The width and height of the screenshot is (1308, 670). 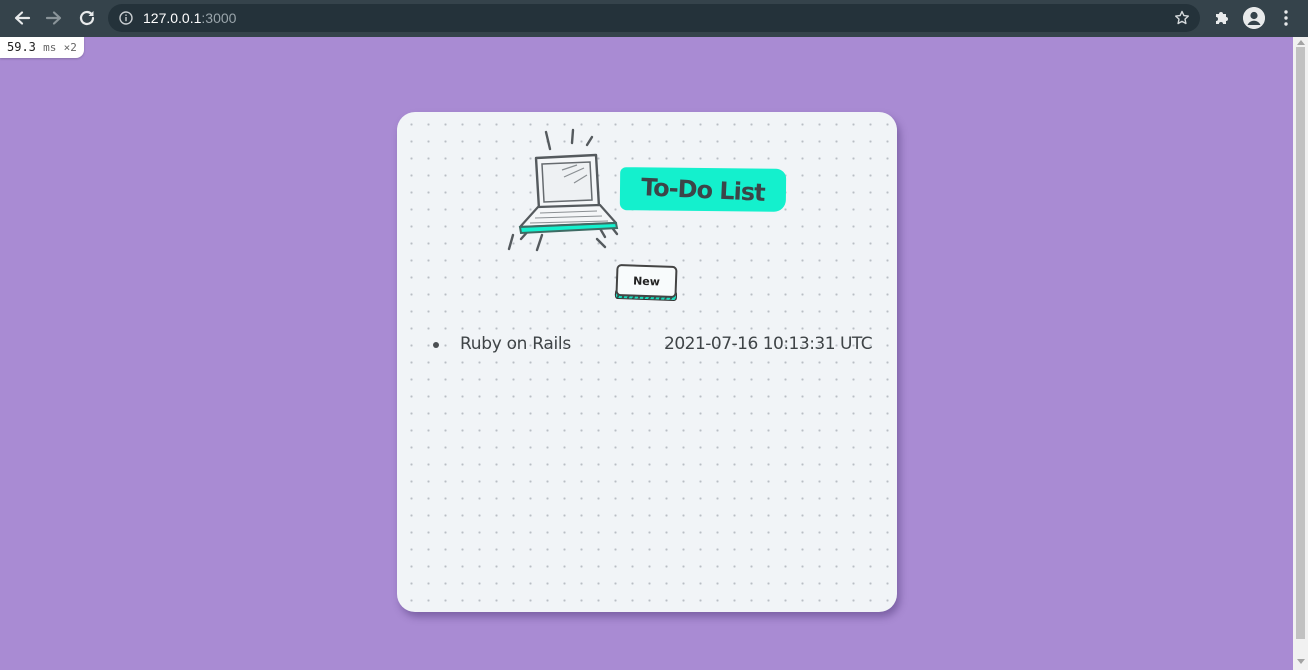 What do you see at coordinates (54, 18) in the screenshot?
I see `forward-arrow-icon` at bounding box center [54, 18].